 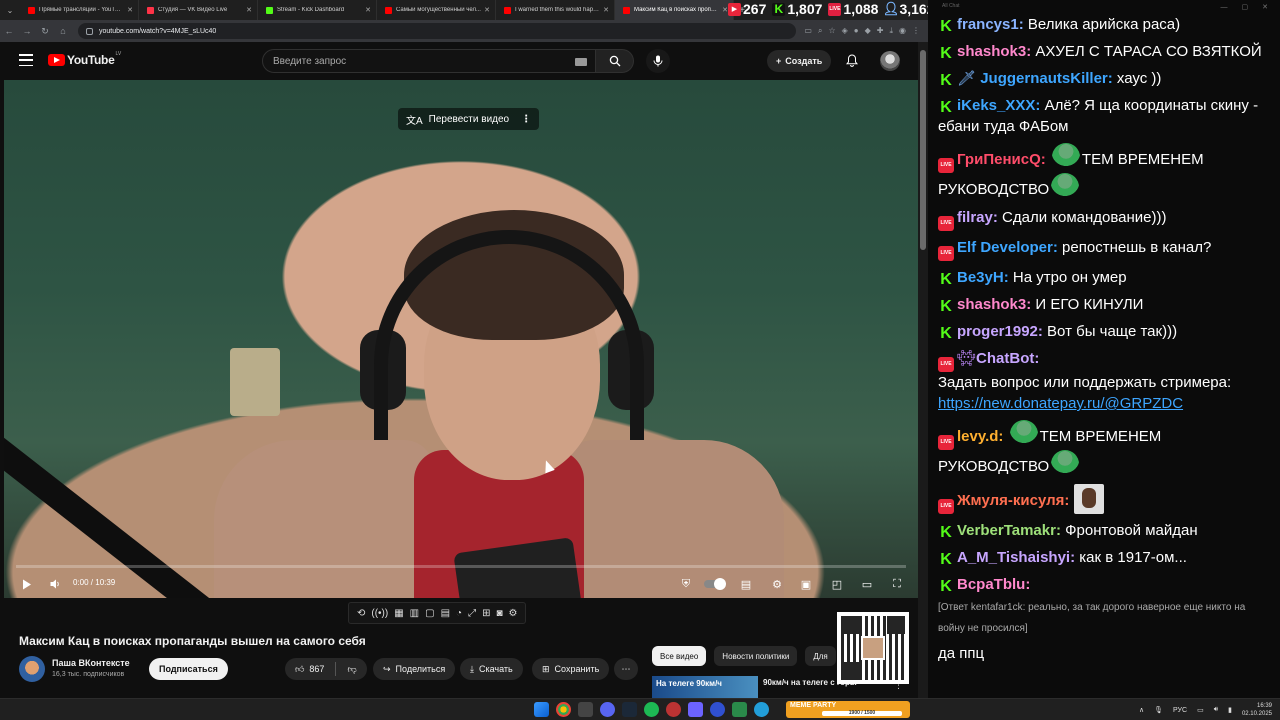 What do you see at coordinates (975, 217) in the screenshot?
I see `chat-username: filray` at bounding box center [975, 217].